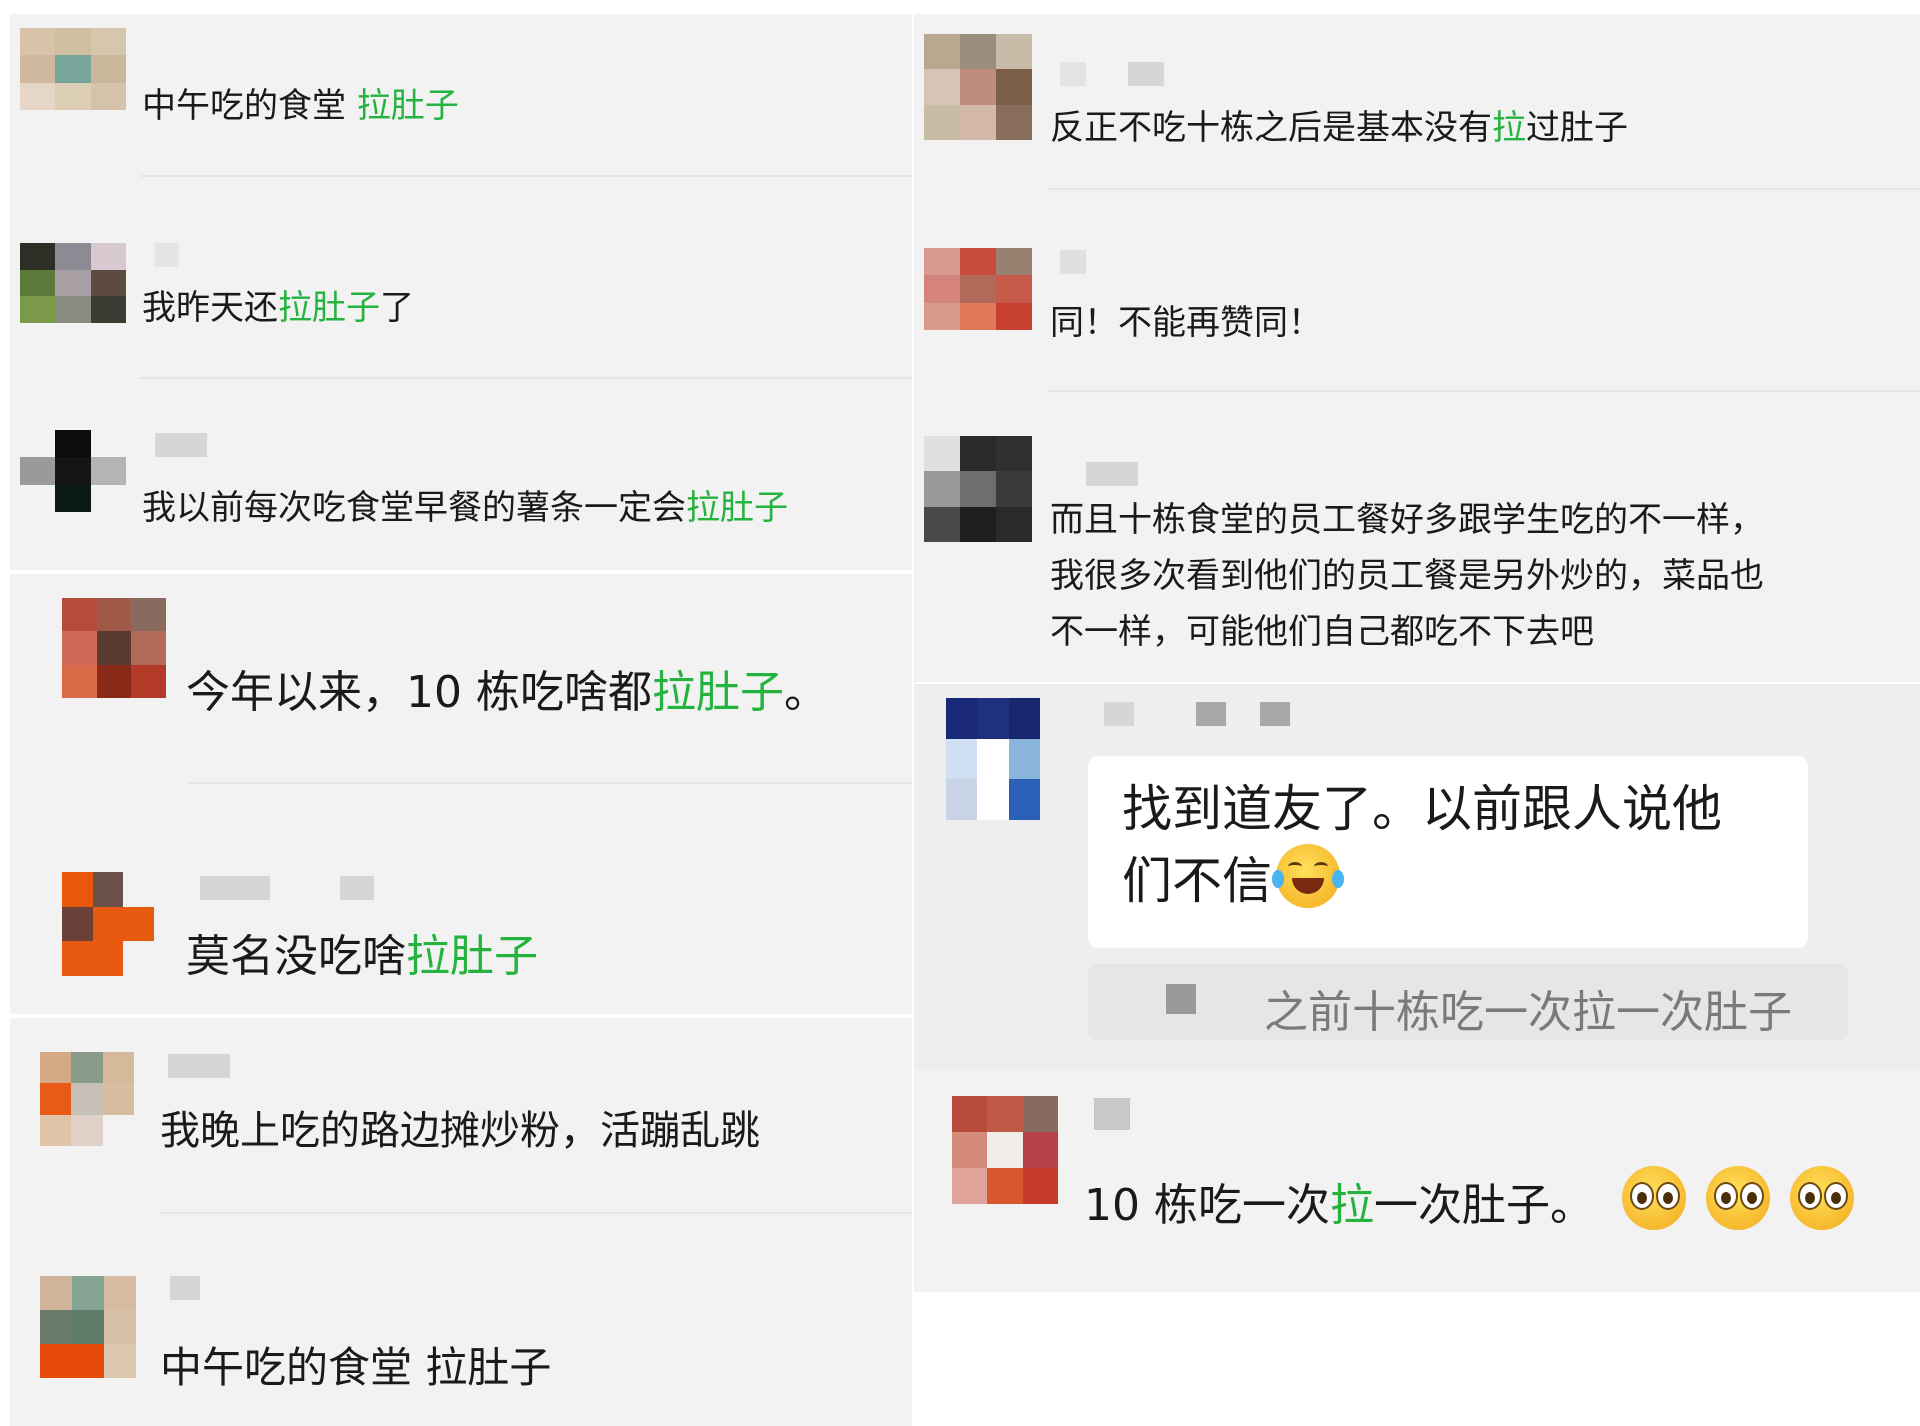  Describe the element at coordinates (1469, 1199) in the screenshot. I see `comment-text: 10 栋吃一次拉一次肚子。` at that location.